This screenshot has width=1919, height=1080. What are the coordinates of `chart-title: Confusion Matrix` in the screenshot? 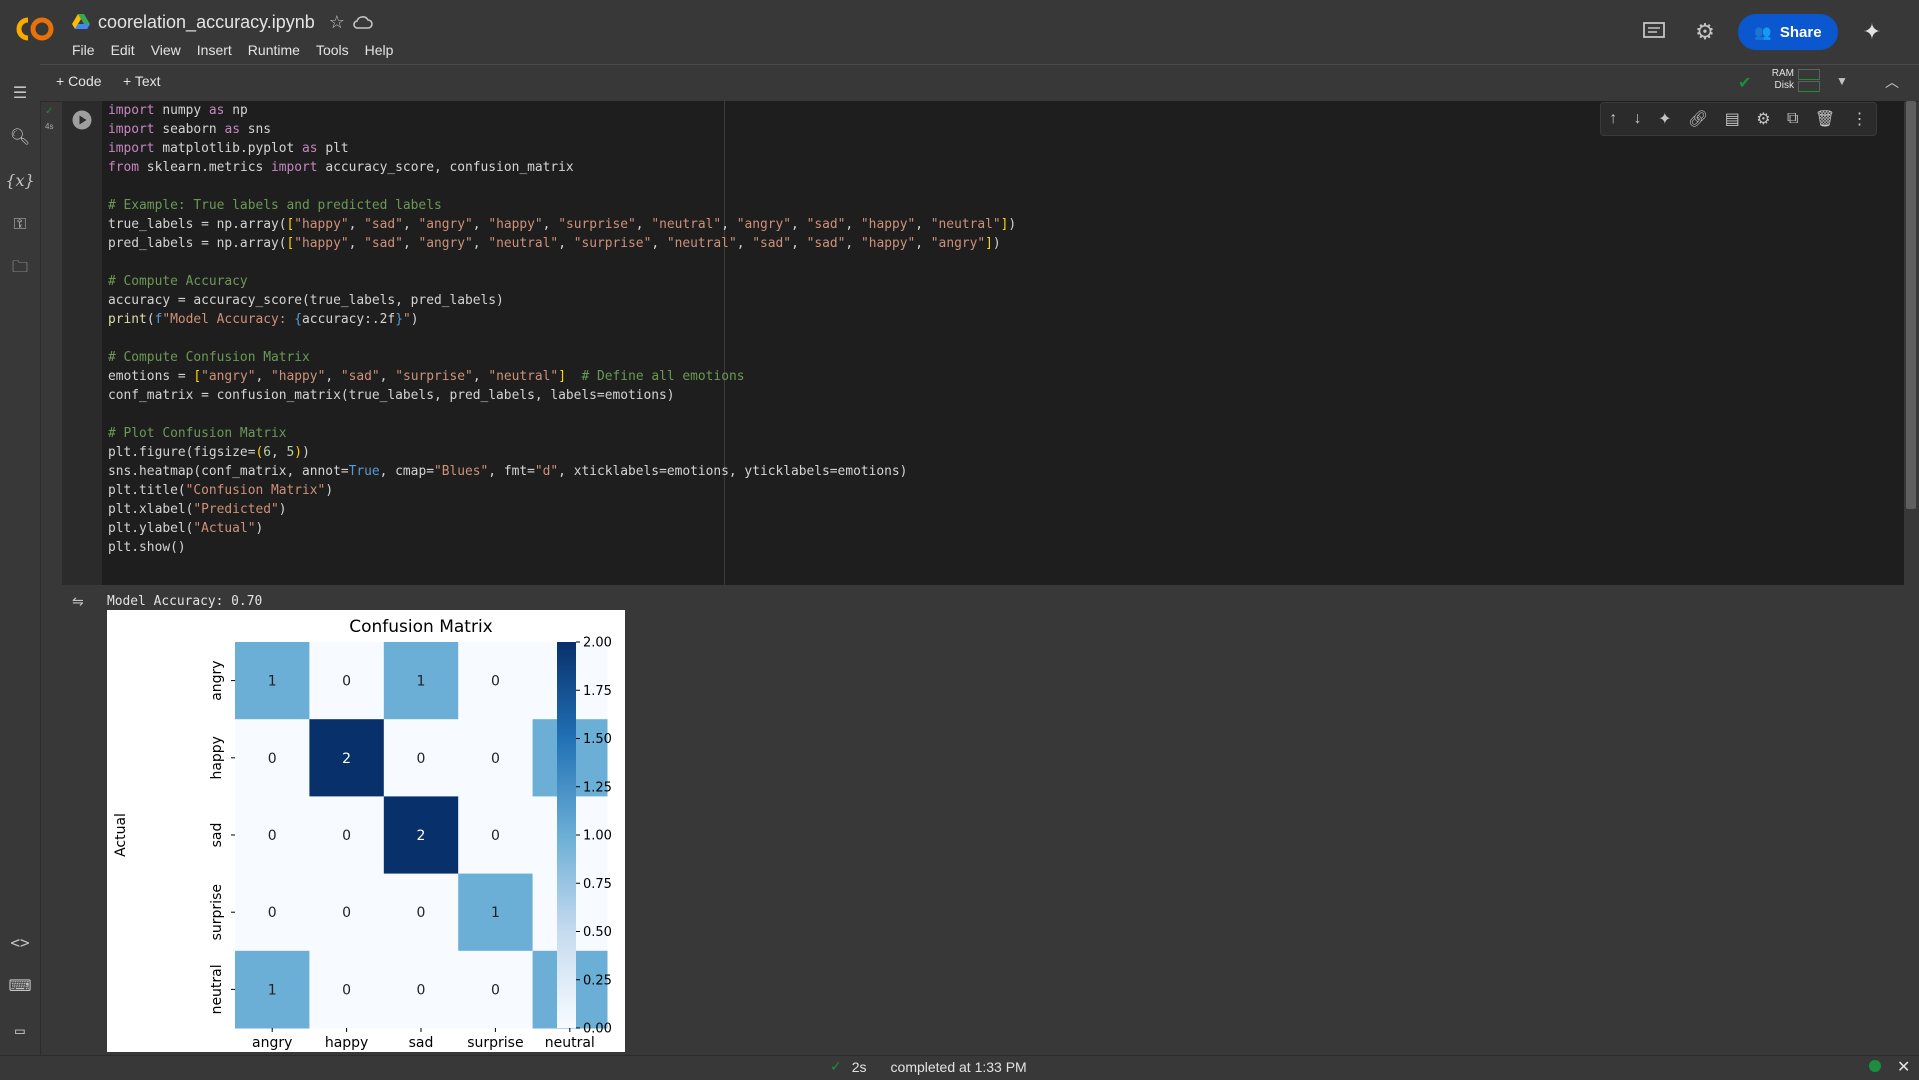 It's located at (421, 627).